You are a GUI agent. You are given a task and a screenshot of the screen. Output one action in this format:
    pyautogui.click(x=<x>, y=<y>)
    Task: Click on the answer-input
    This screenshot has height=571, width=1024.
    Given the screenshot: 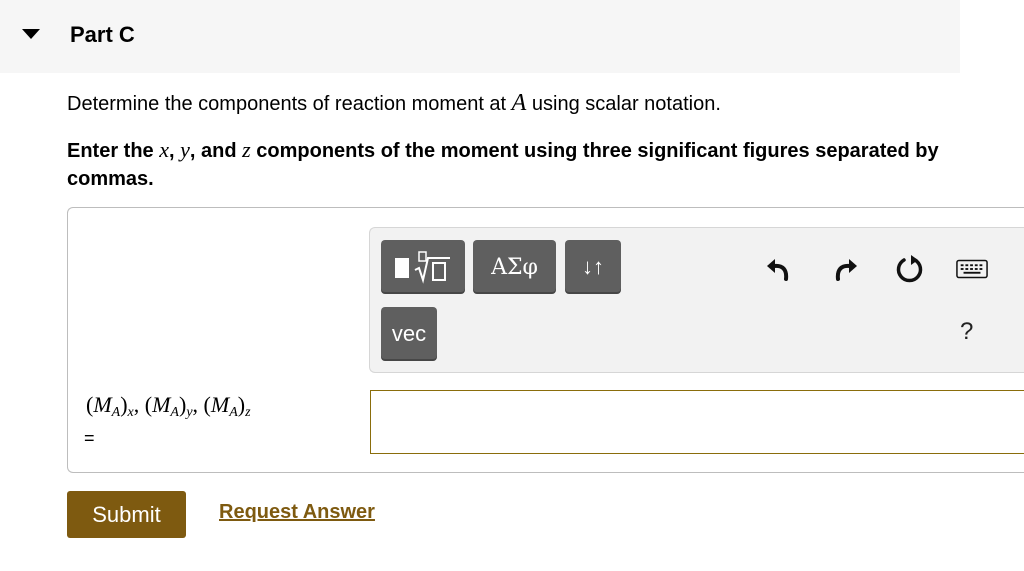 What is the action you would take?
    pyautogui.click(x=697, y=422)
    